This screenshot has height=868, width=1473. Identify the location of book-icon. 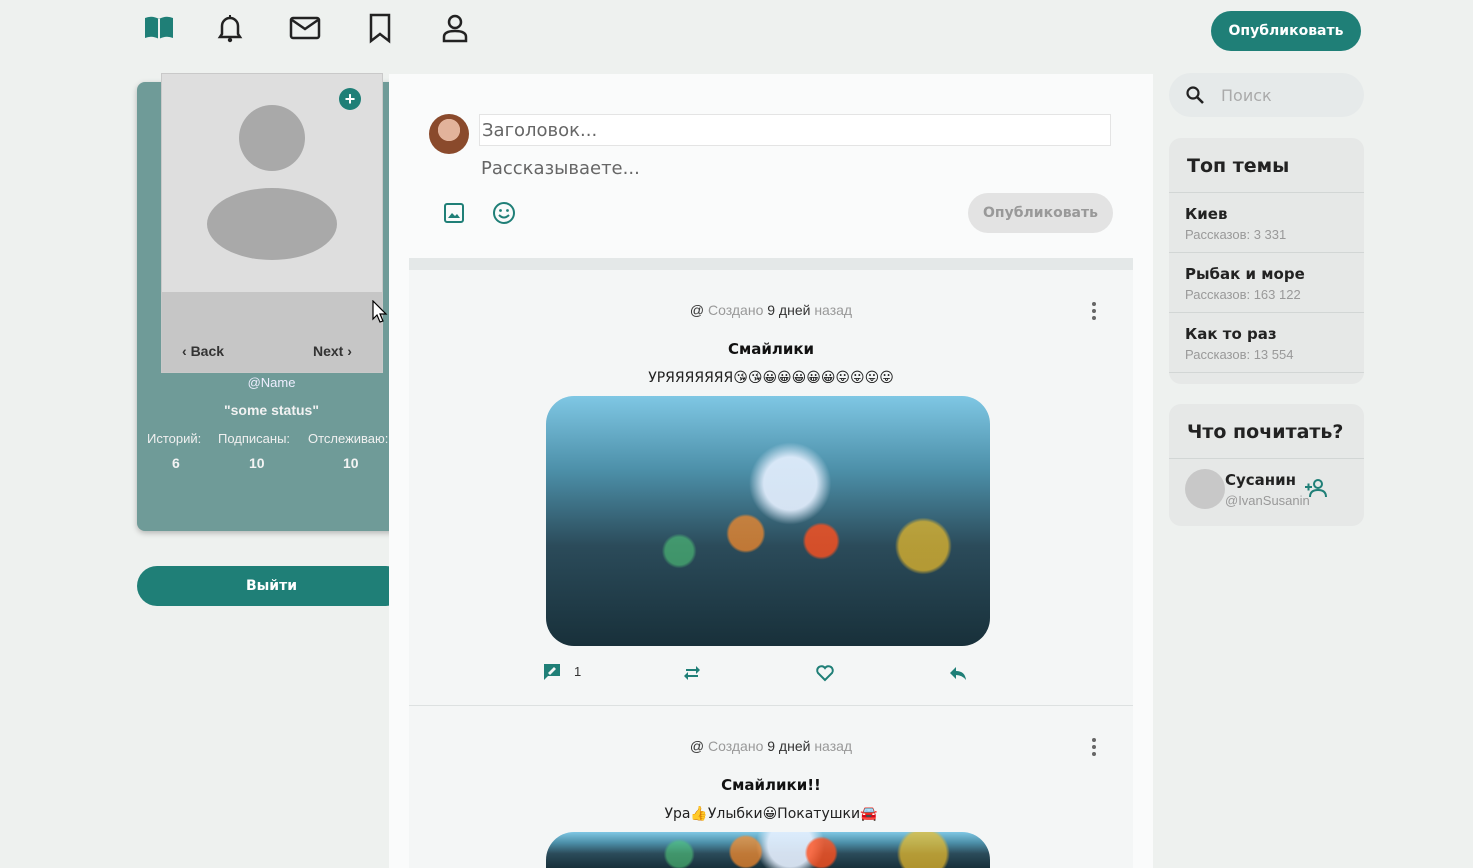
(159, 28).